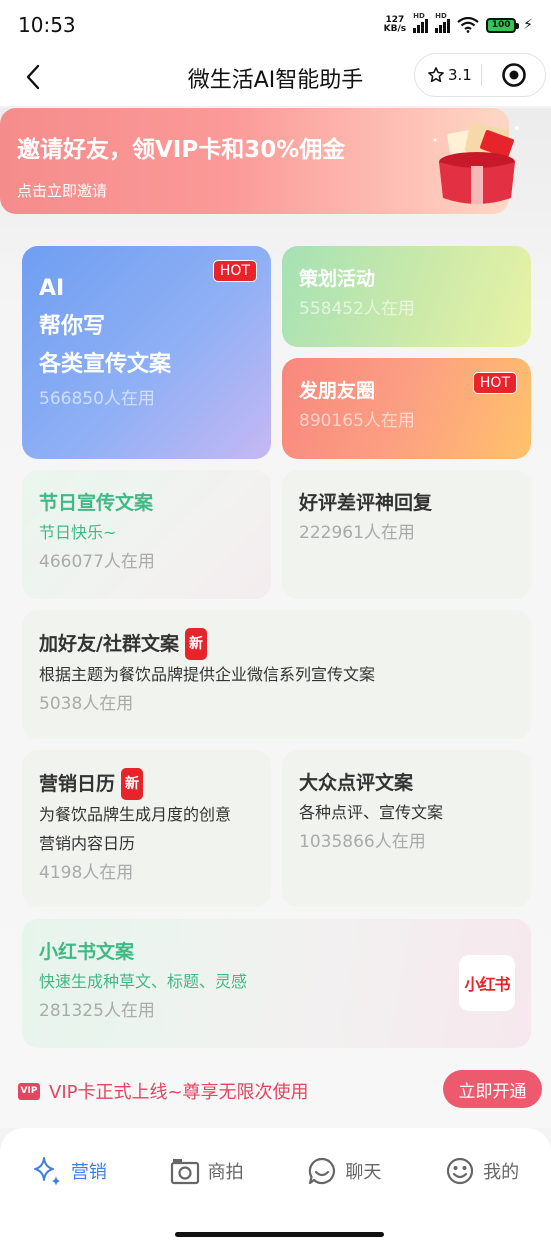 Image resolution: width=551 pixels, height=1245 pixels. I want to click on dianping-title: 大众点评文案, so click(356, 783).